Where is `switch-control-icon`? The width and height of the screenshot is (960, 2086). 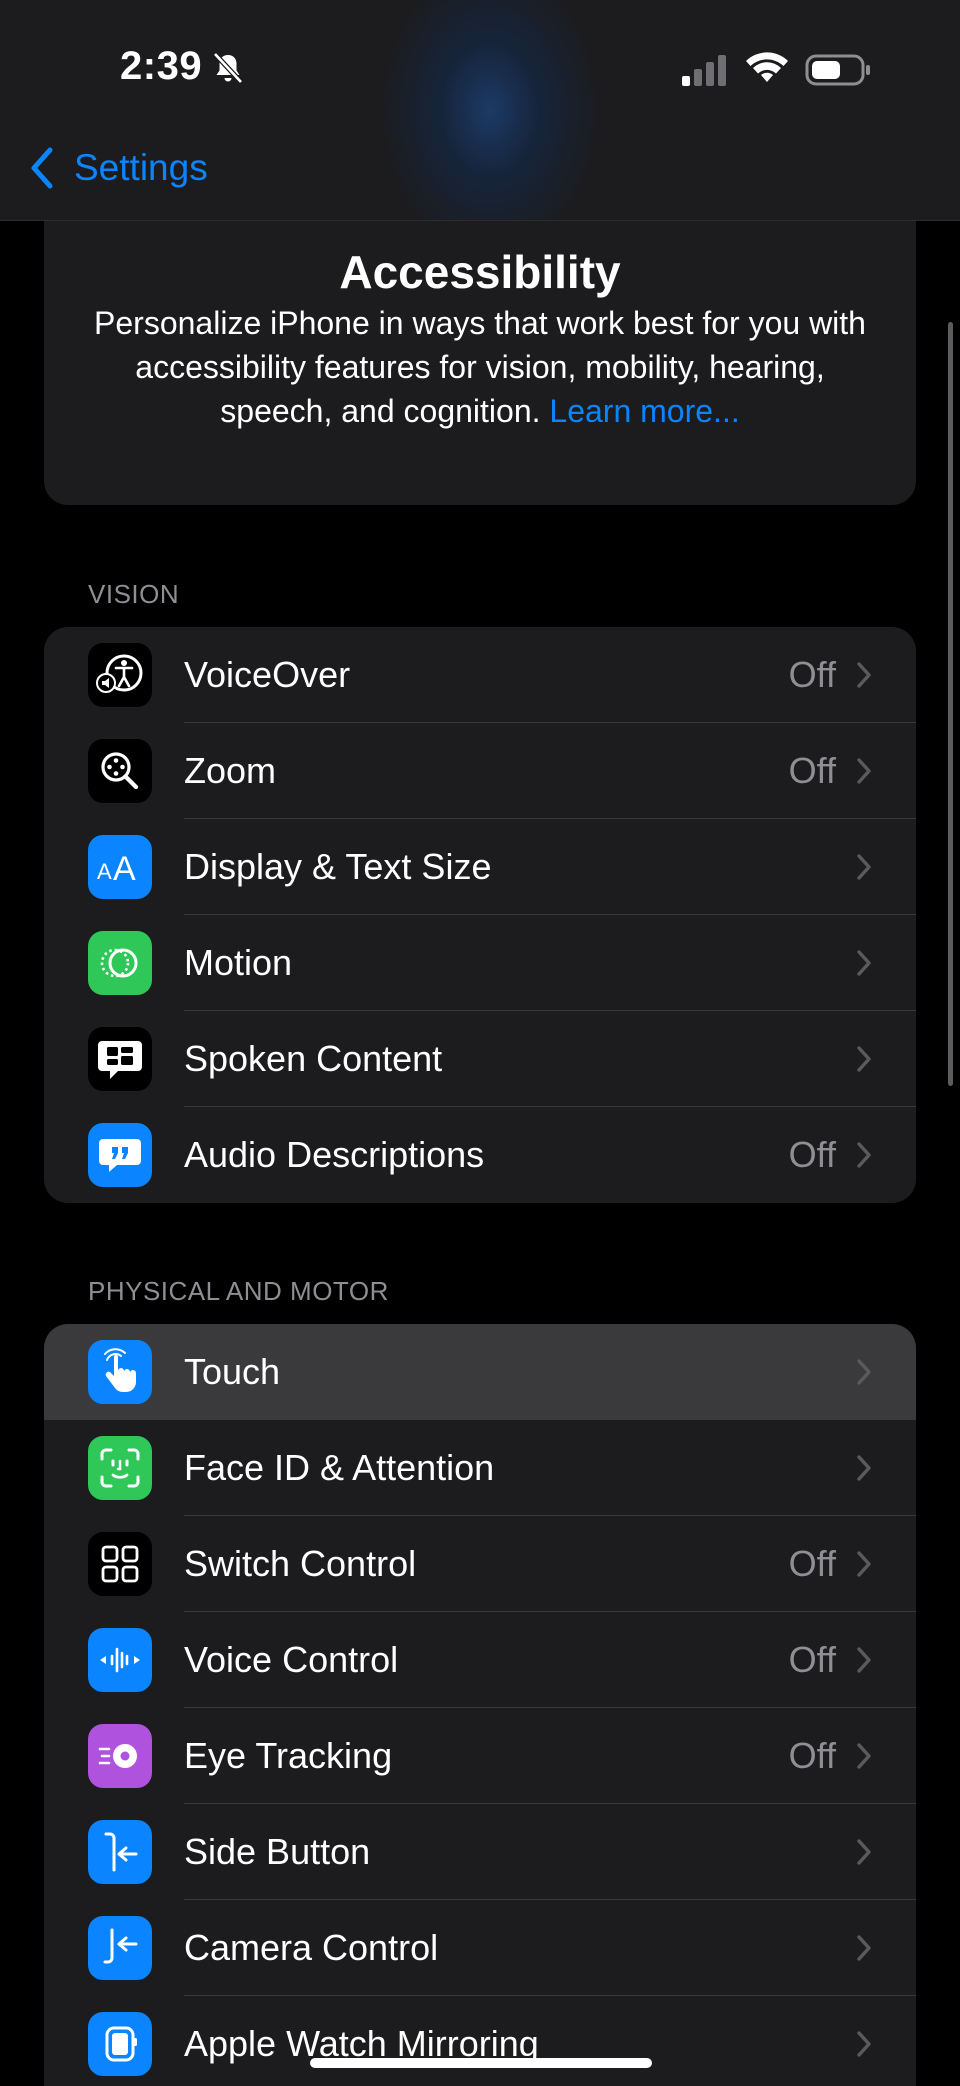
switch-control-icon is located at coordinates (120, 1564).